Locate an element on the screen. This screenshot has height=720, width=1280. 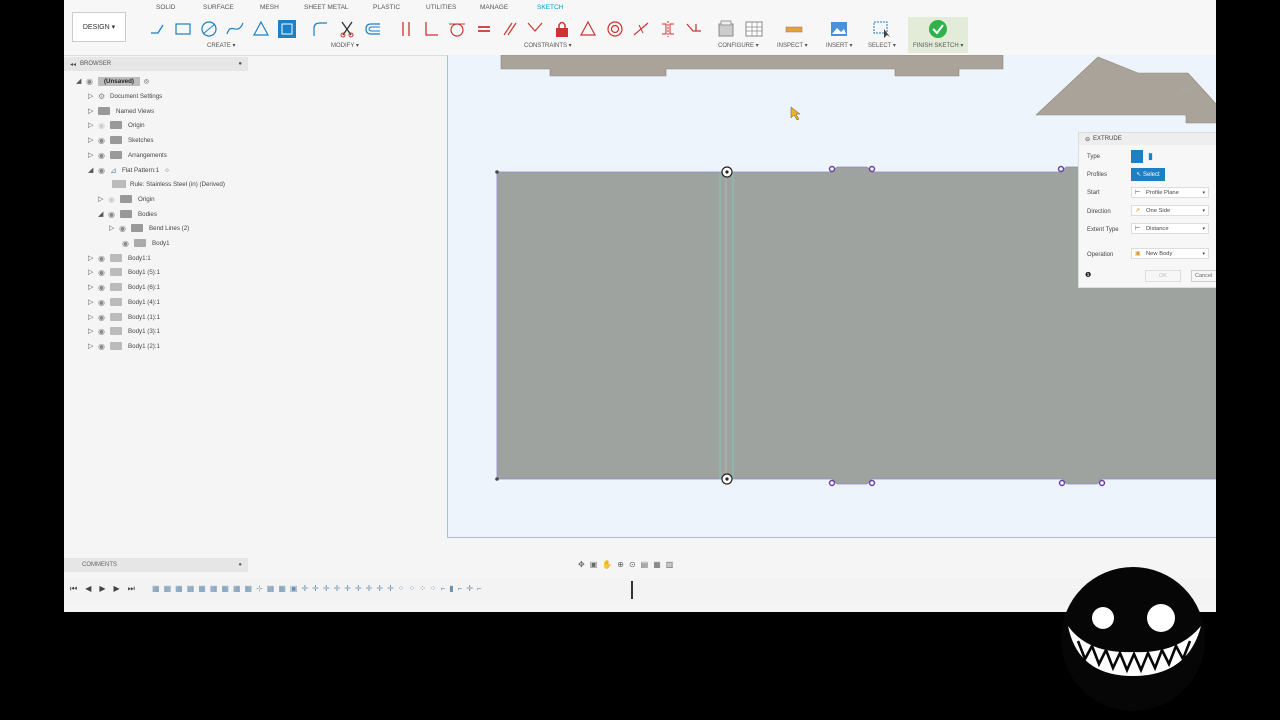
browser-item-body1-4: ▷ ◉ Body1 (4):1 is located at coordinates (124, 302).